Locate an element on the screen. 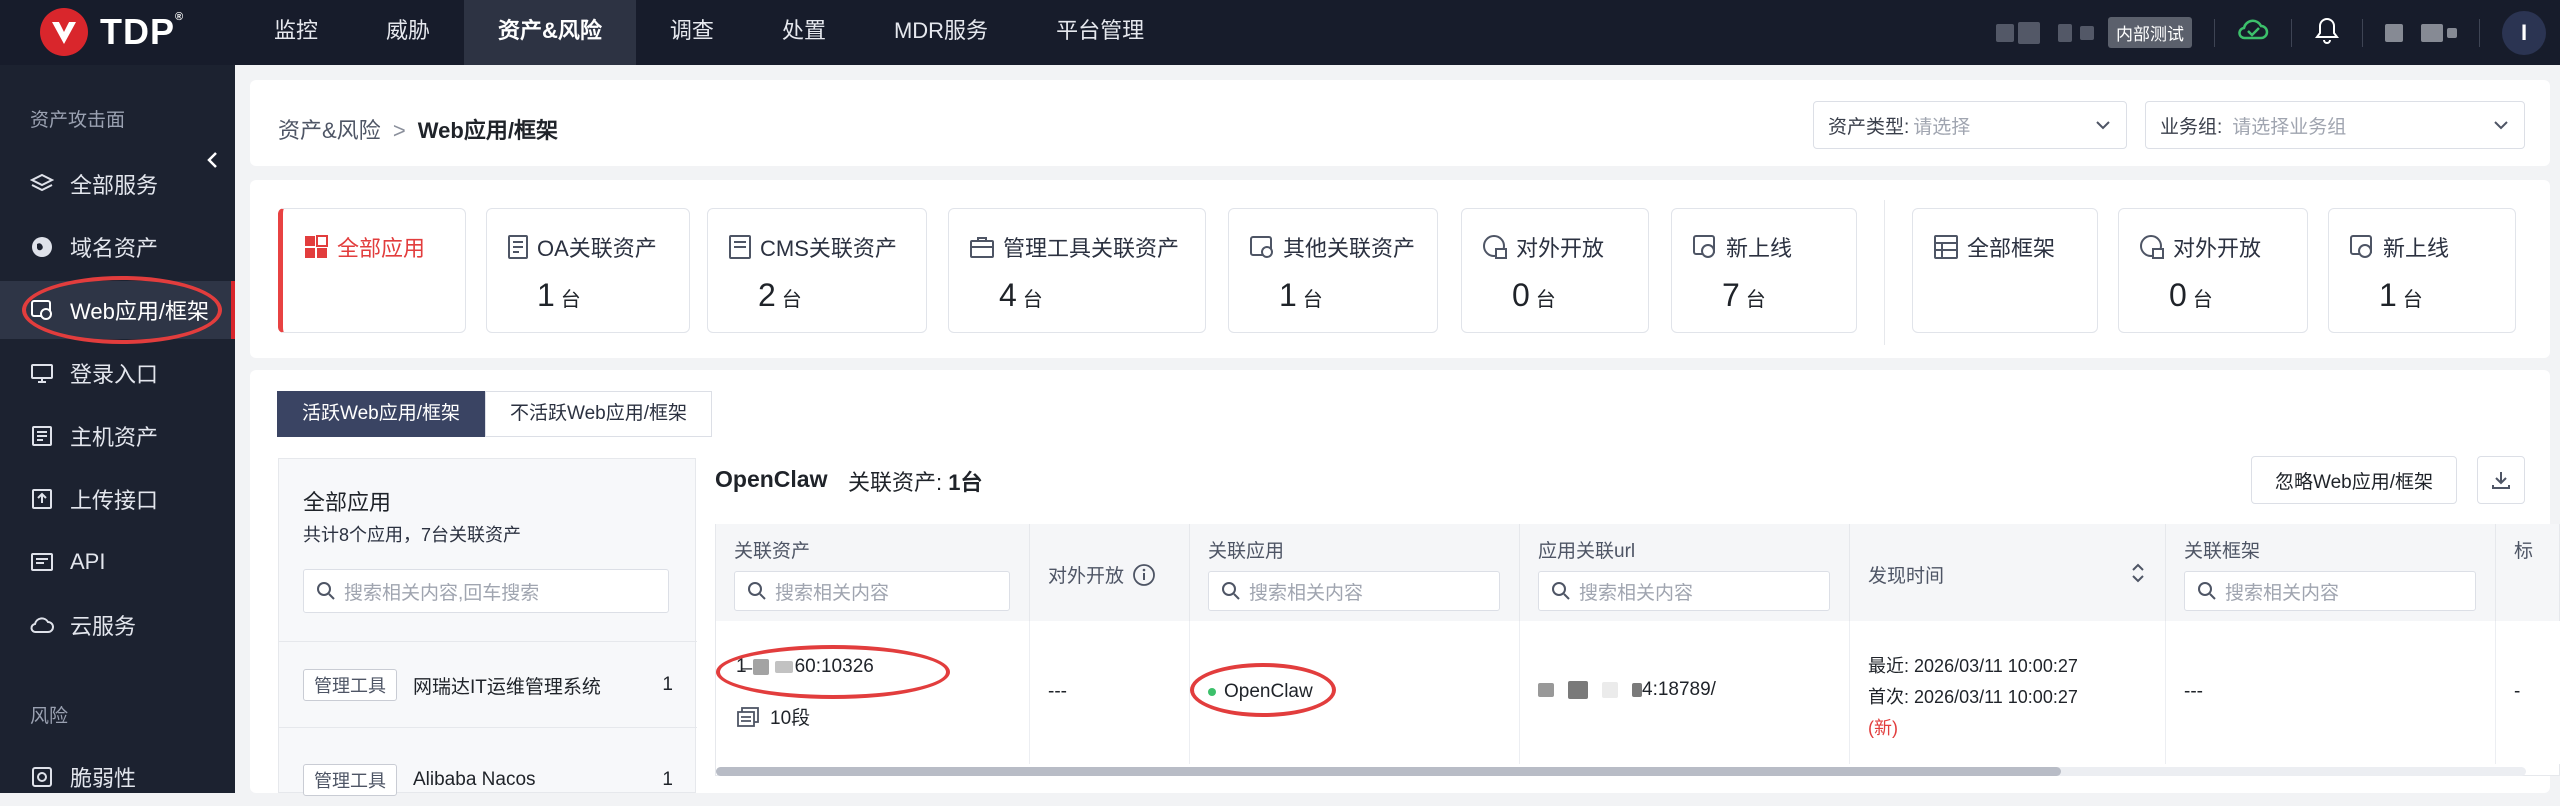 The width and height of the screenshot is (2560, 806). table-cell-url: 4:18789/ is located at coordinates (1685, 692).